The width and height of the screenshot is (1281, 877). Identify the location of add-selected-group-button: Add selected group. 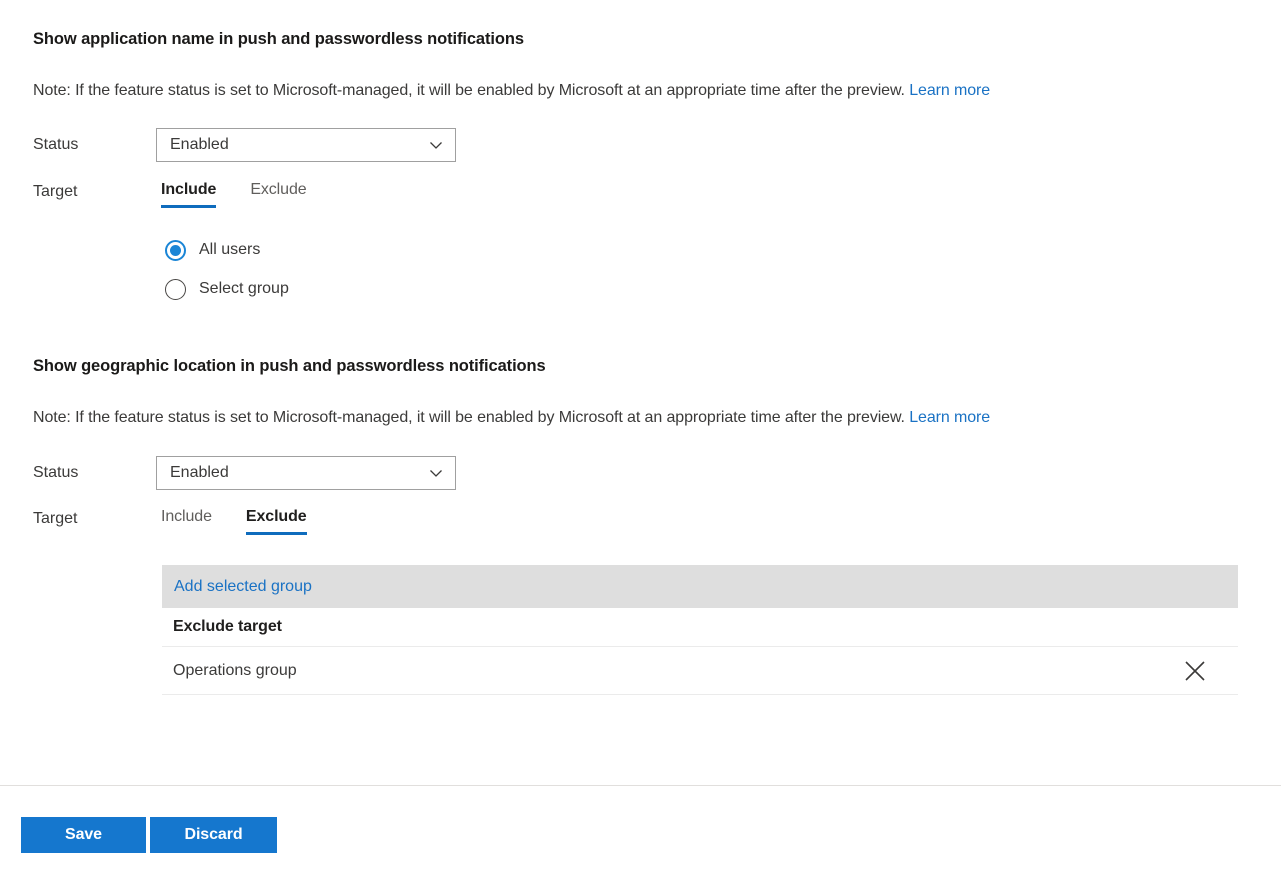
(243, 587).